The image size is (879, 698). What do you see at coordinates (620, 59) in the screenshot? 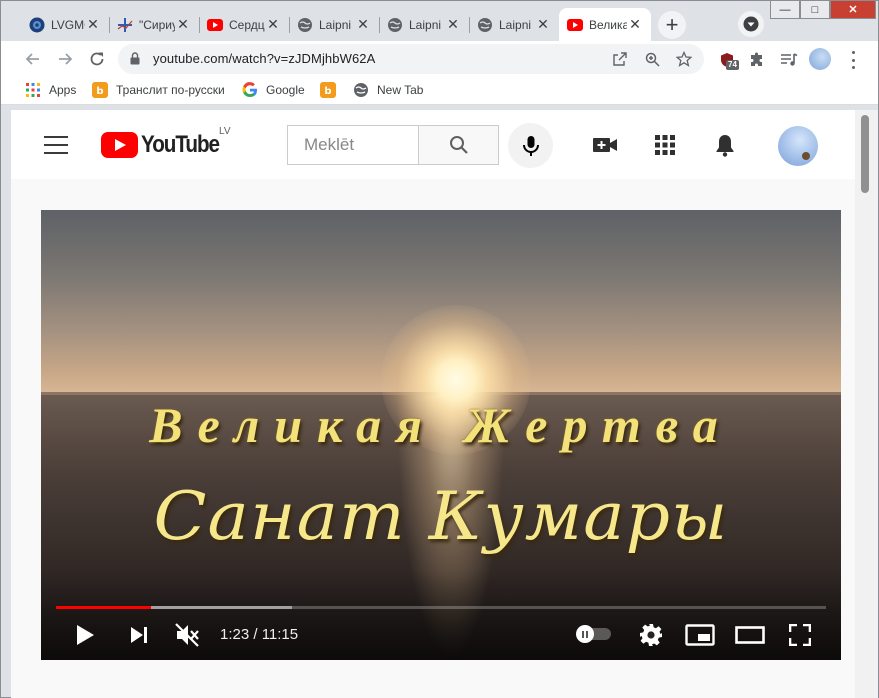
I see `open-in-new-icon` at bounding box center [620, 59].